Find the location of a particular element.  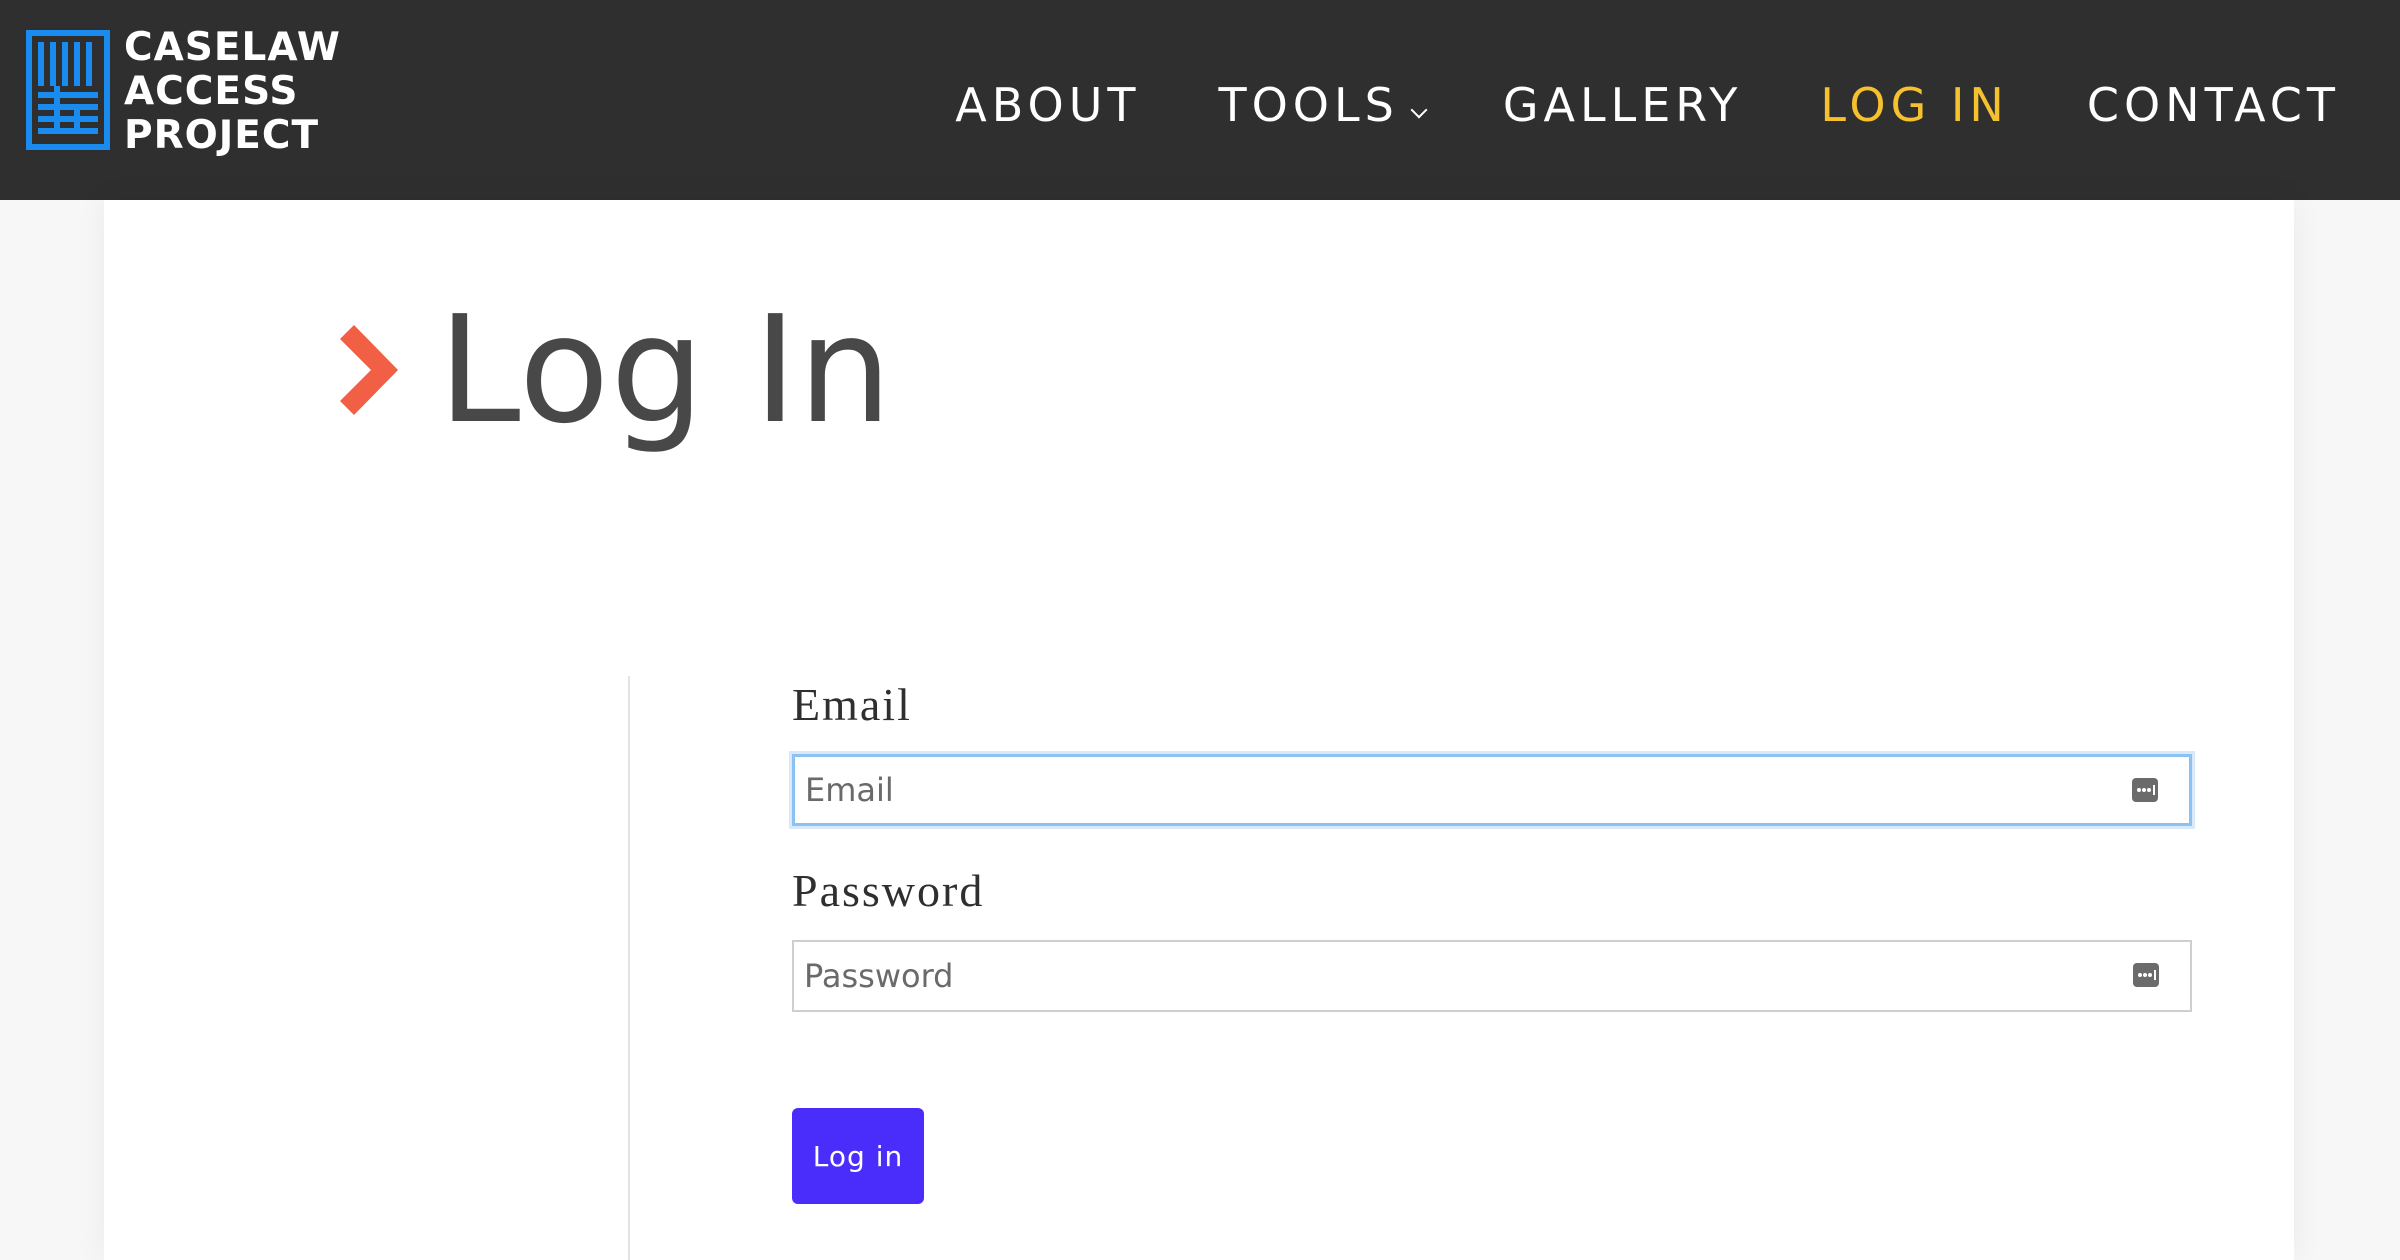

page-title: Log In is located at coordinates (665, 370).